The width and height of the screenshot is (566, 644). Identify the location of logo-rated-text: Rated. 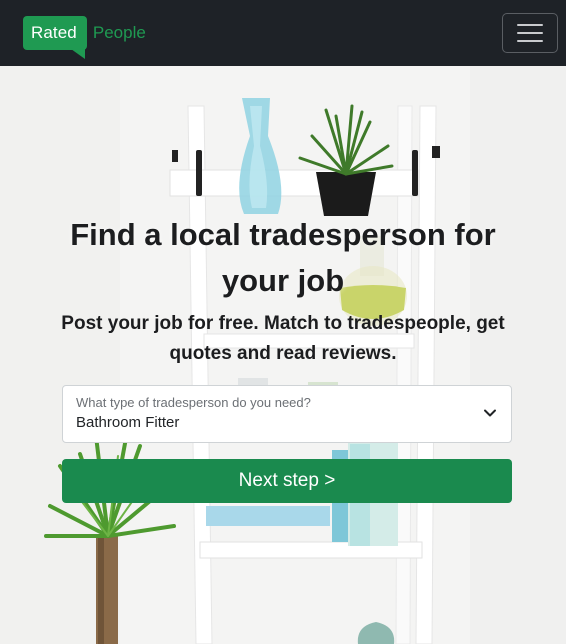
(55, 37).